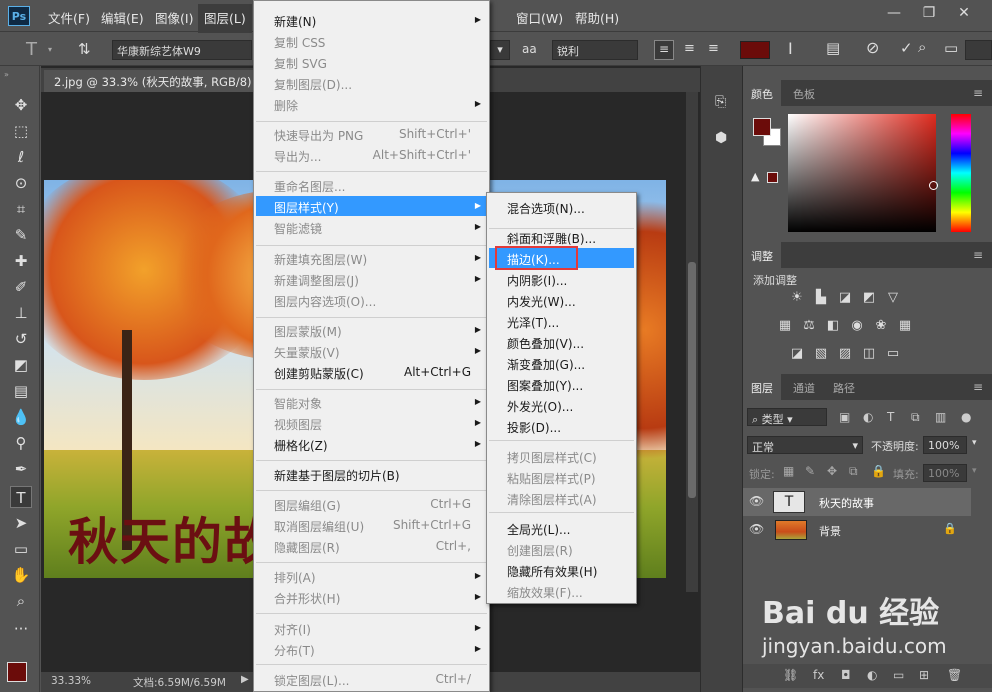 This screenshot has height=692, width=992. I want to click on layer-menu-item: 栅格化(Z) ▶, so click(371, 444).